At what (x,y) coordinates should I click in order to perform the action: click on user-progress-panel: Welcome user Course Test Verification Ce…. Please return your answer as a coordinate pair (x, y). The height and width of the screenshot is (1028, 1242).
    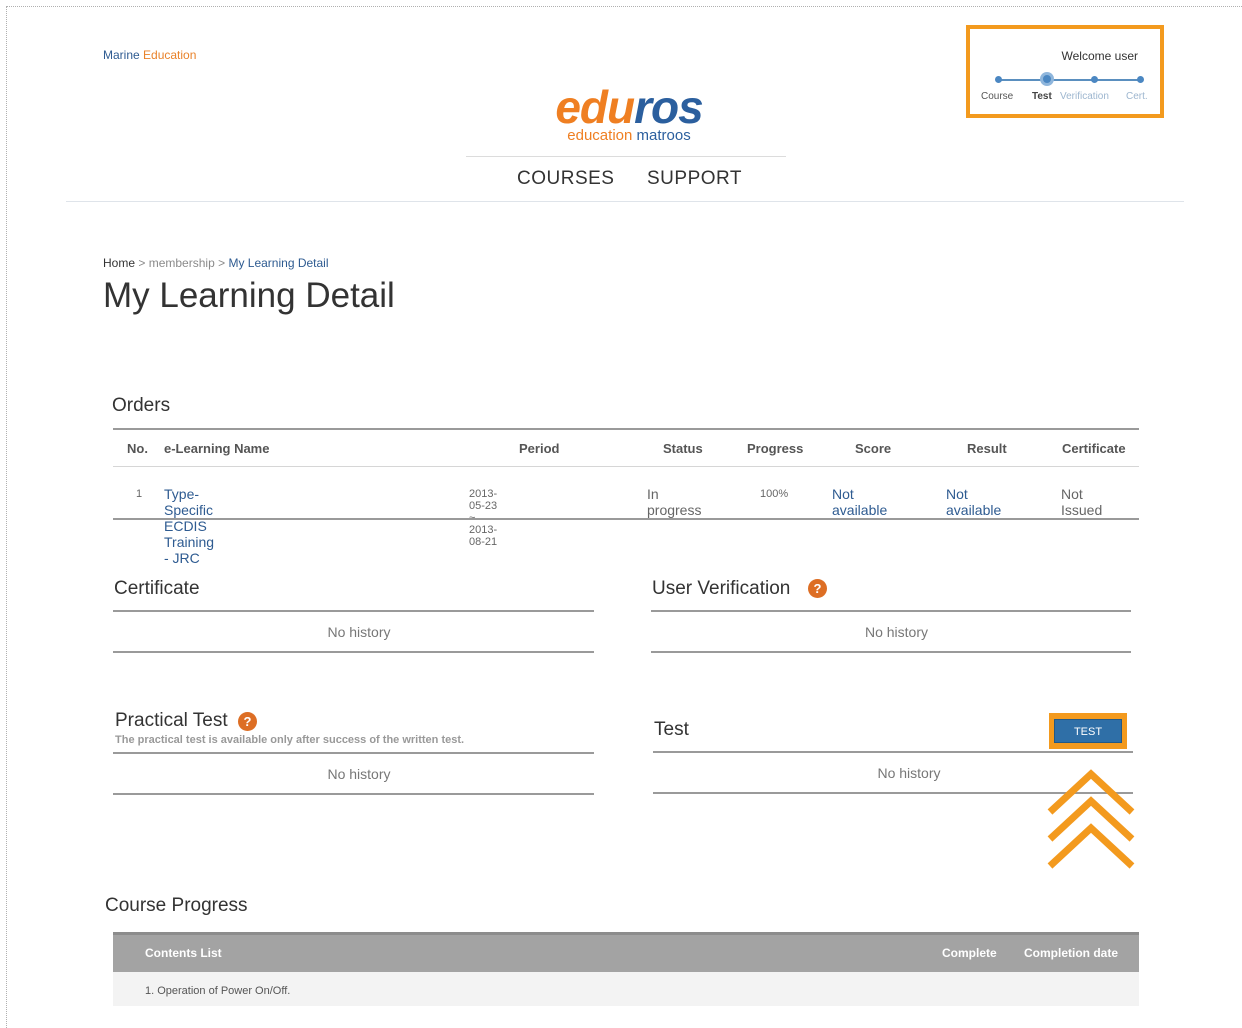
    Looking at the image, I should click on (1065, 71).